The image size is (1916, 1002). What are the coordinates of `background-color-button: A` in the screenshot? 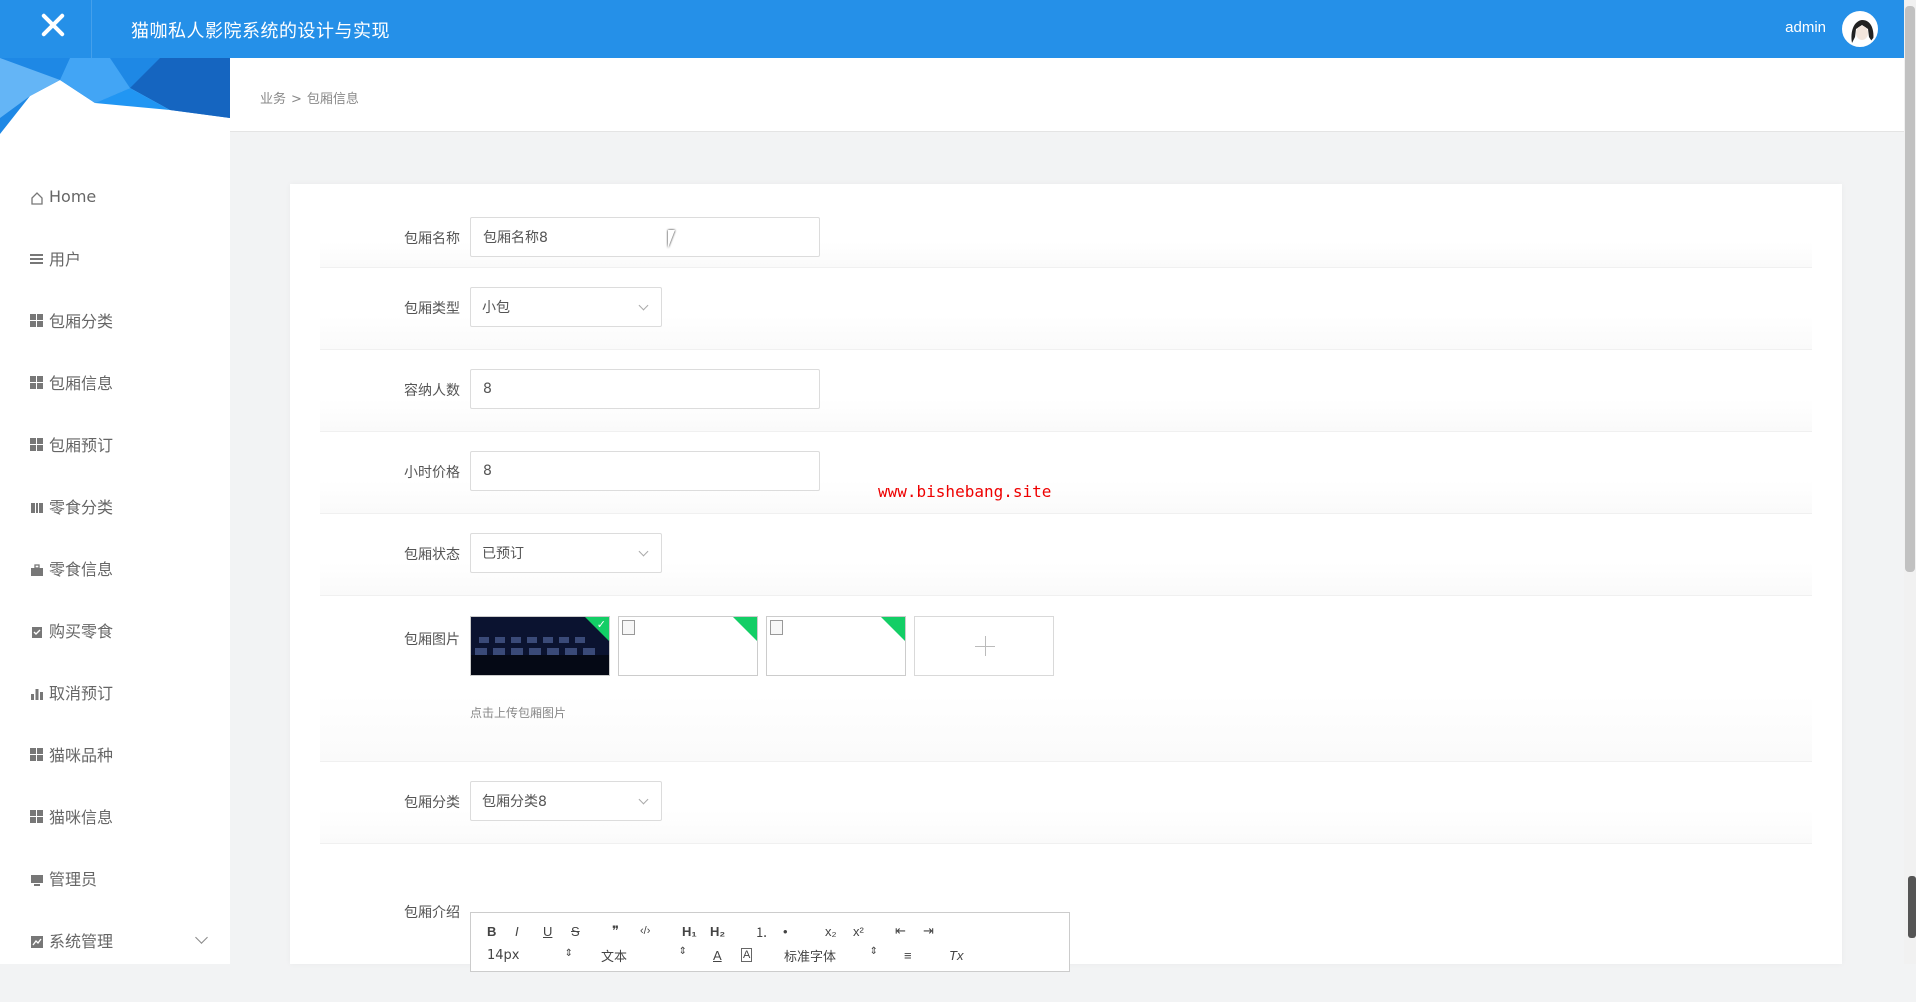 It's located at (747, 955).